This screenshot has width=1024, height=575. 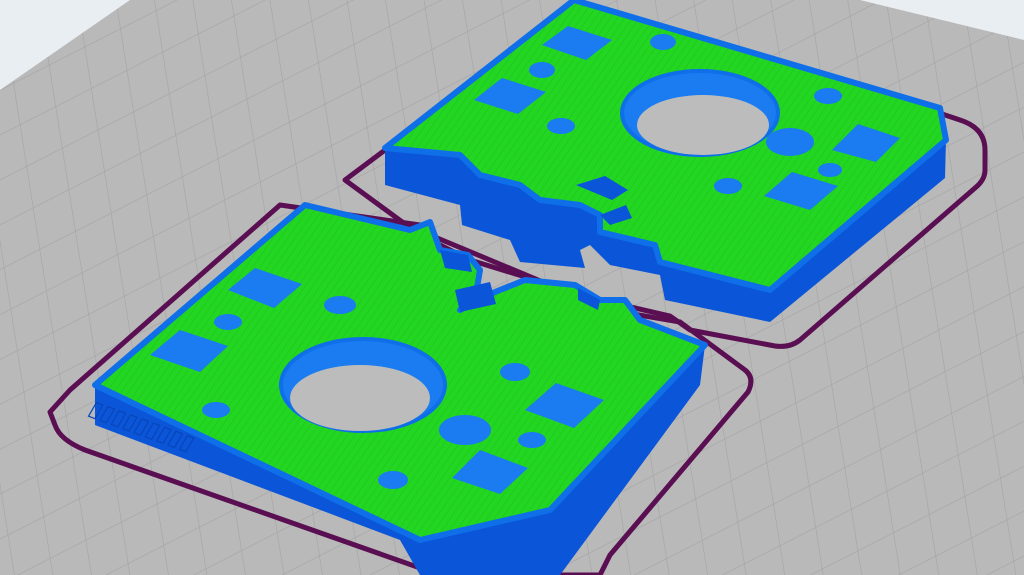 What do you see at coordinates (703, 125) in the screenshot?
I see `upper-large-hole-floor` at bounding box center [703, 125].